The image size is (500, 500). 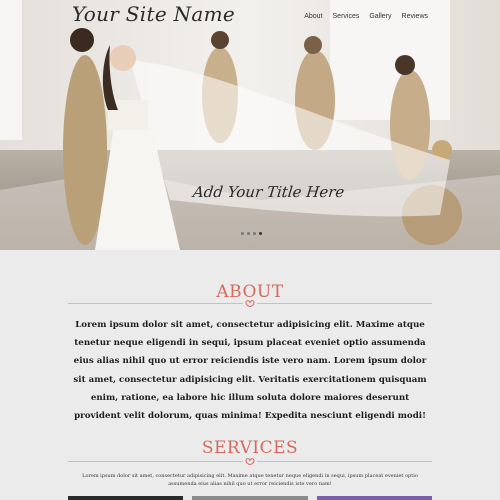 I want to click on site-logo: Your Site Name, so click(x=153, y=14).